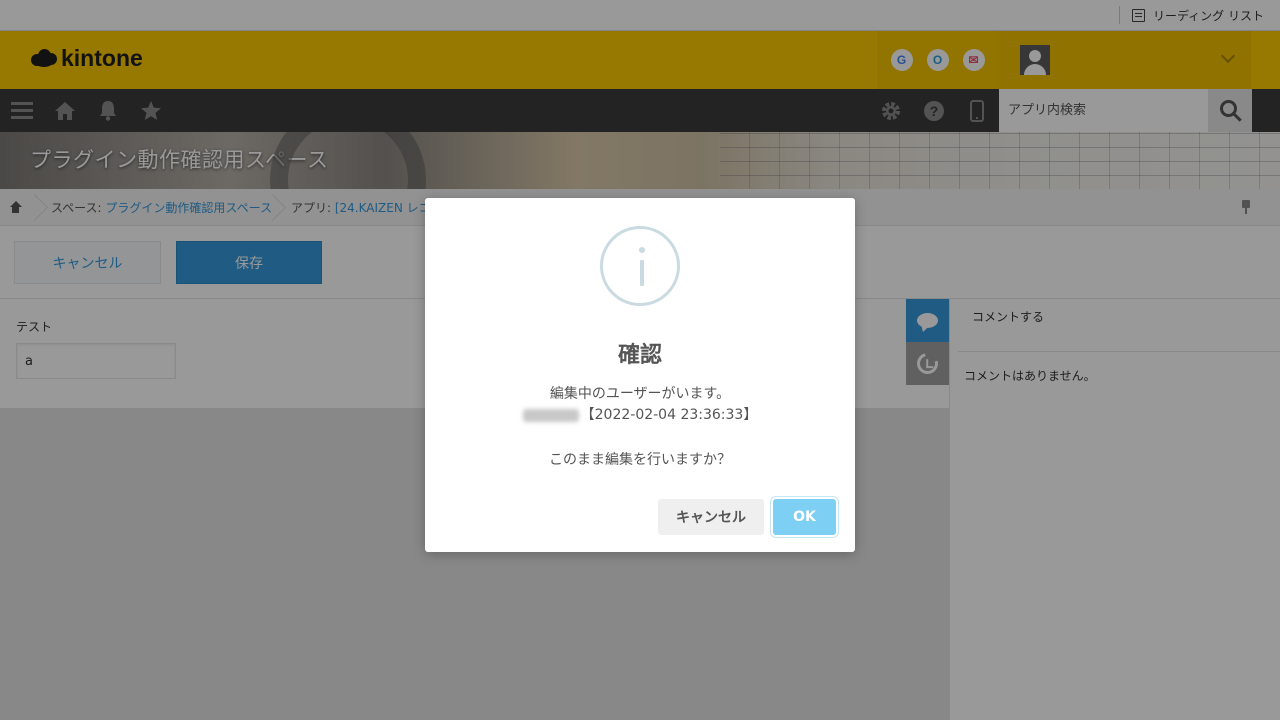 Image resolution: width=1280 pixels, height=720 pixels. Describe the element at coordinates (640, 394) in the screenshot. I see `dialog-message: 編集中のユーザーがいます。` at that location.